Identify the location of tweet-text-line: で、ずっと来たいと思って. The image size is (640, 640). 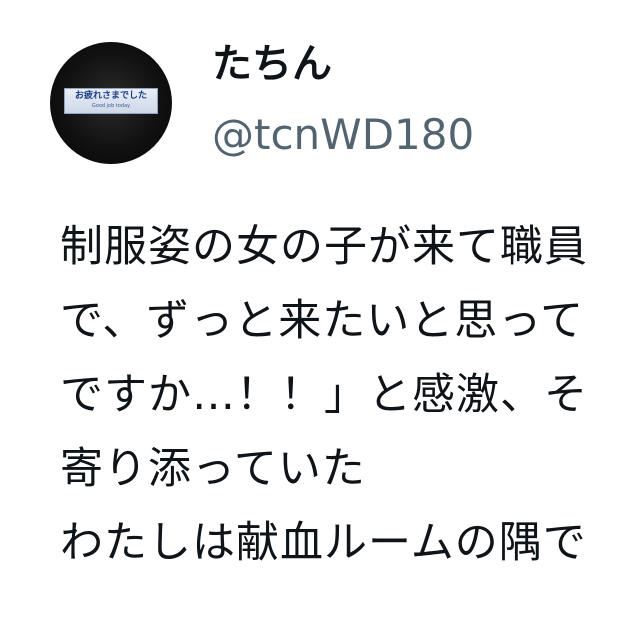
(322, 321).